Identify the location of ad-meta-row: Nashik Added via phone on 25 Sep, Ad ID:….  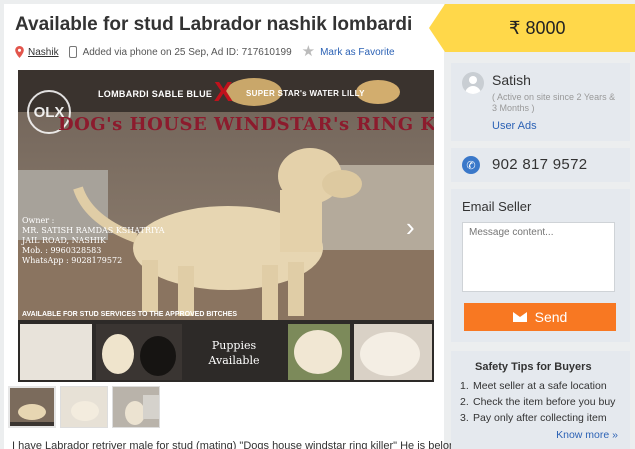
(205, 51).